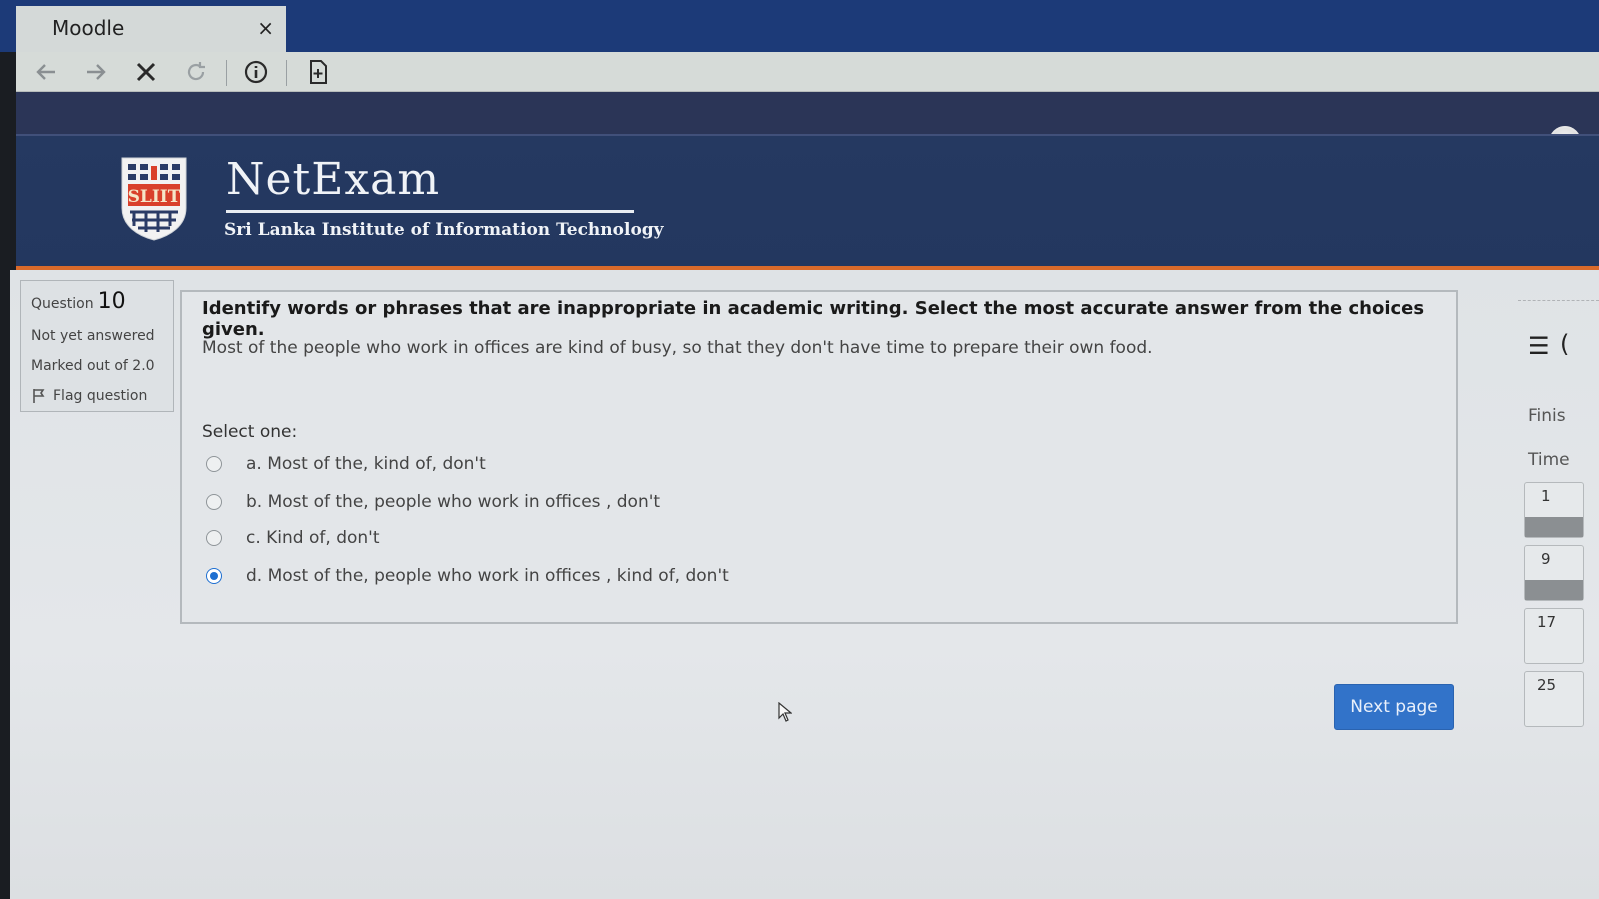 The image size is (1599, 899). I want to click on finish-attempt-link: Finis, so click(1547, 416).